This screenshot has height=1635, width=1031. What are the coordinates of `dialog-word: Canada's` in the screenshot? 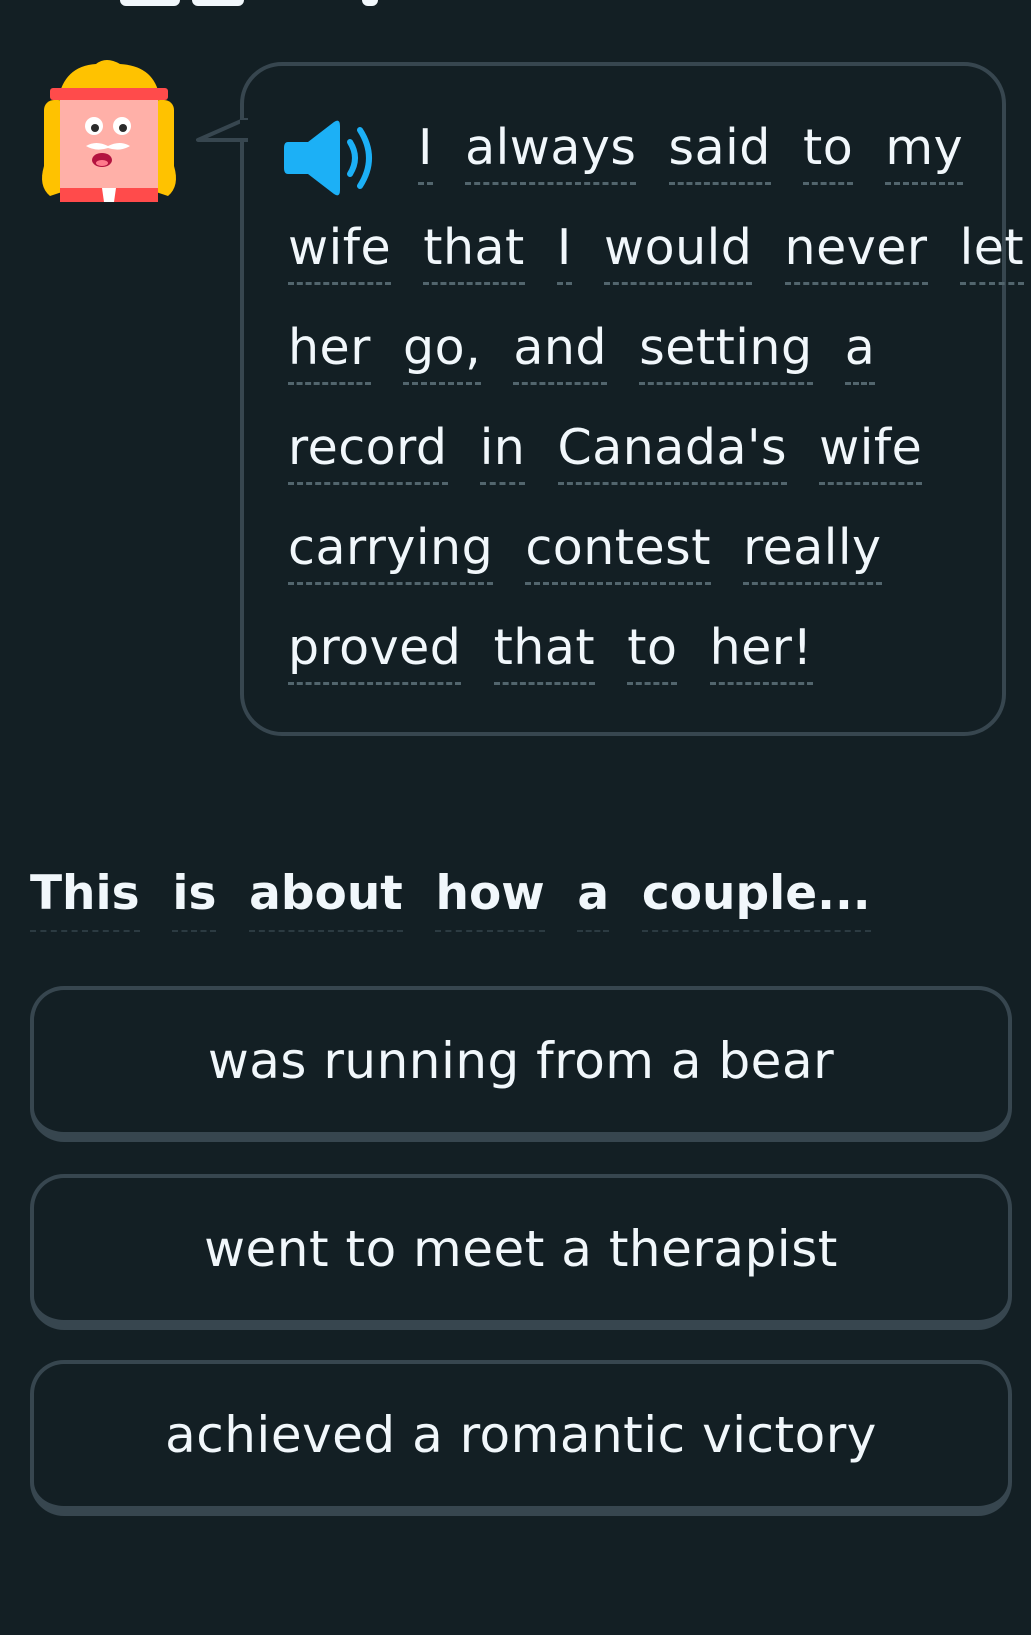 It's located at (672, 454).